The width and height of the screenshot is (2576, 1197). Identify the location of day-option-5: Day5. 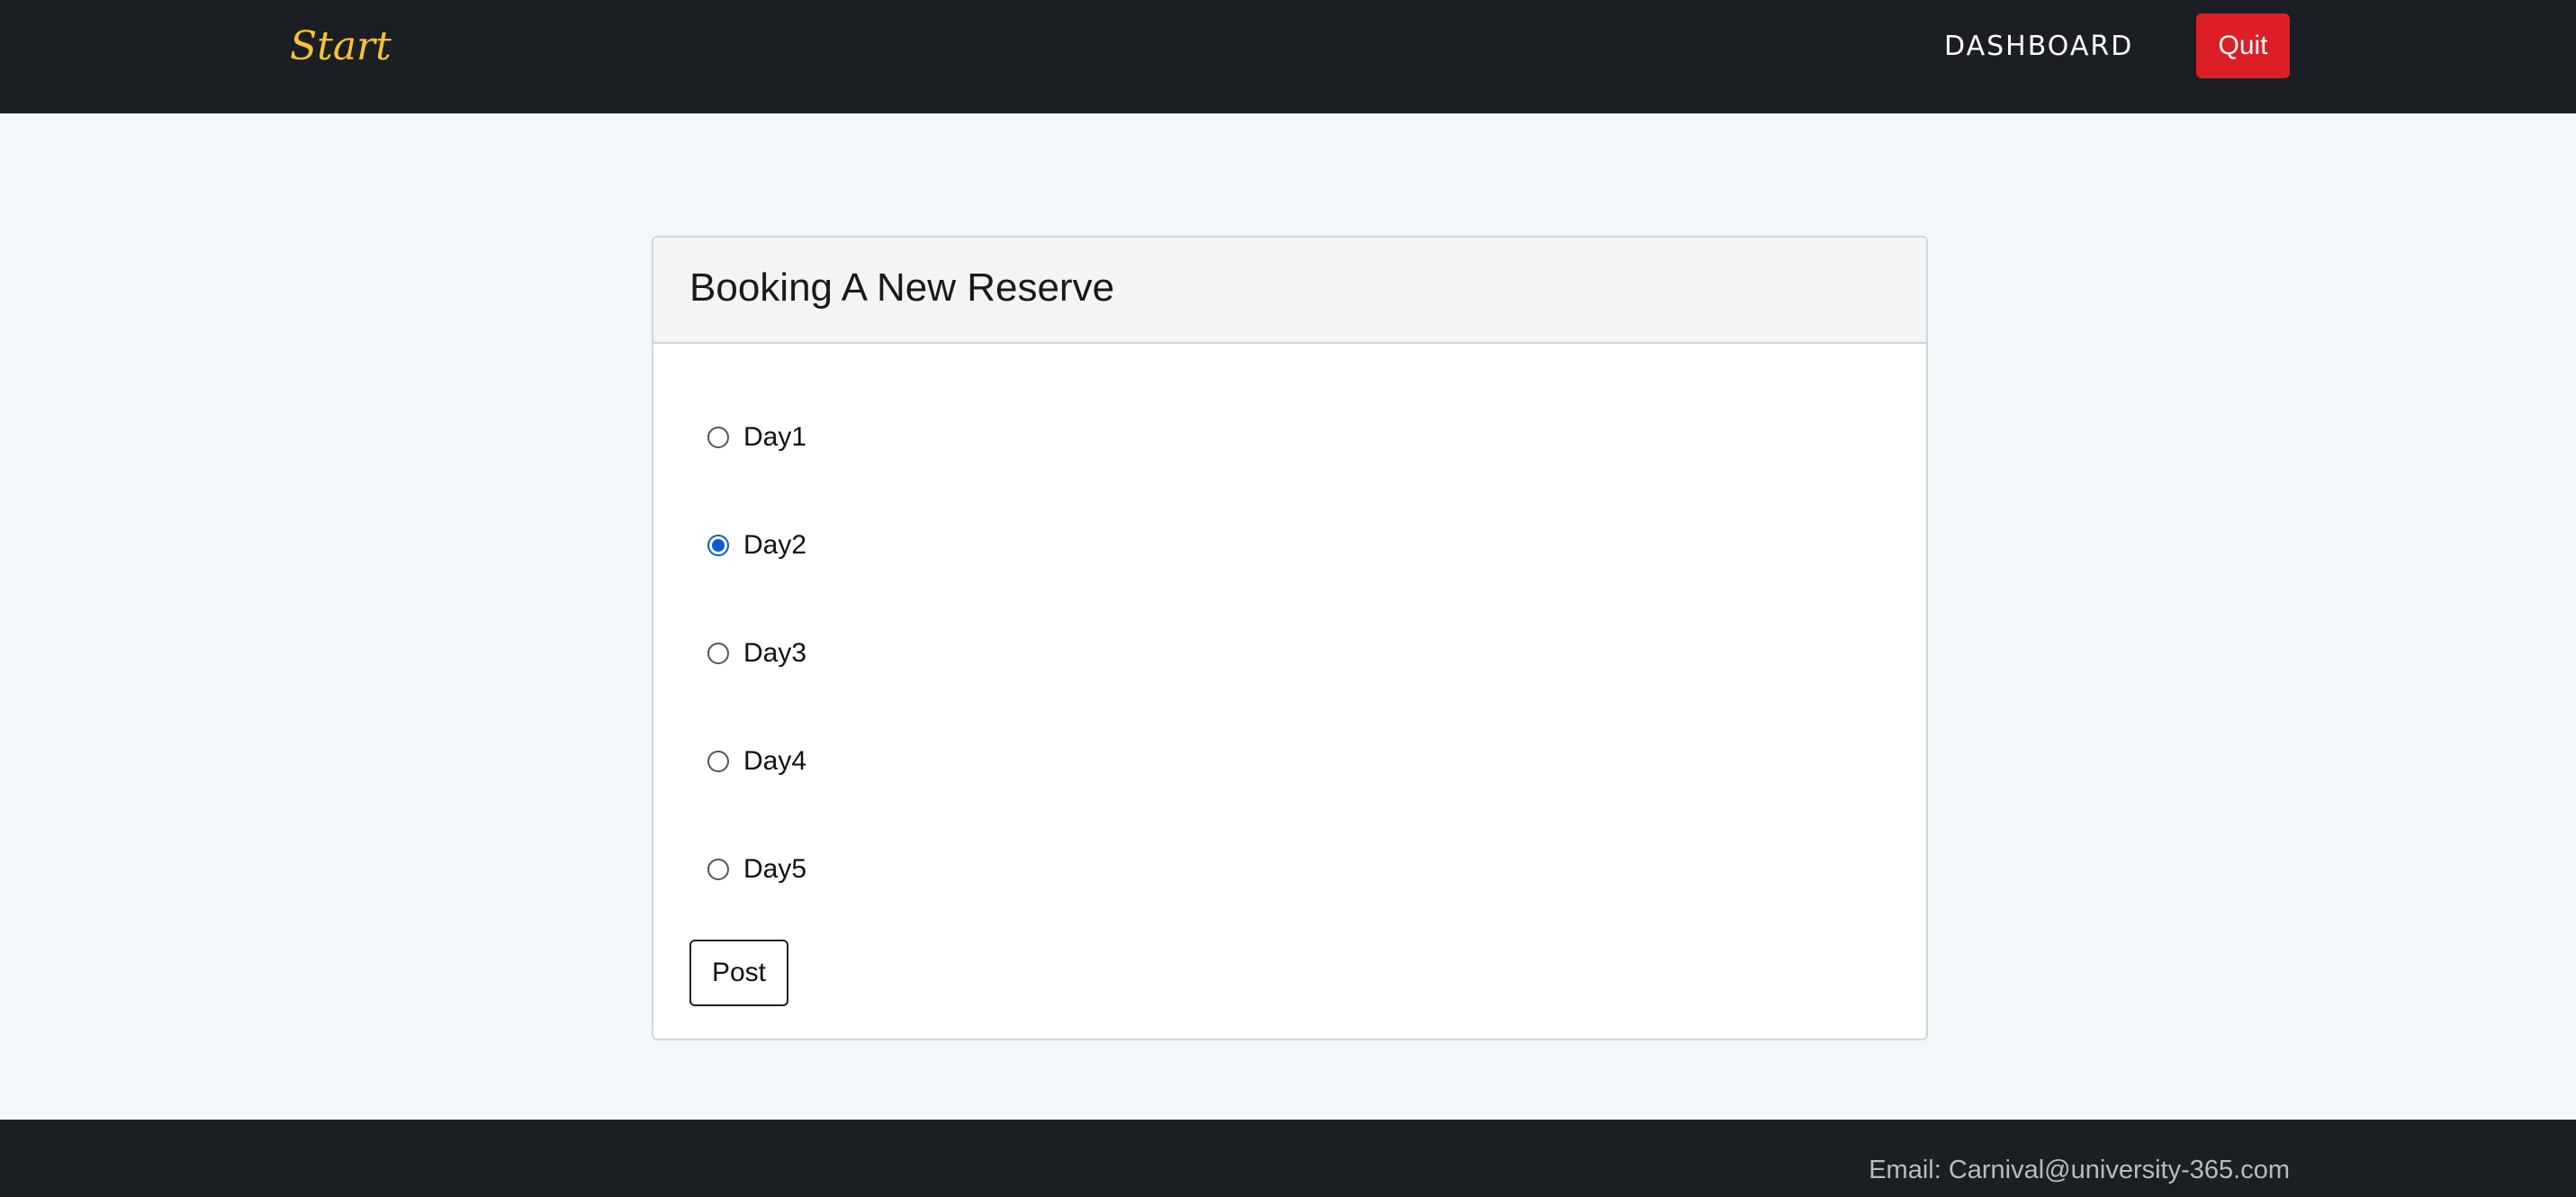
(756, 869).